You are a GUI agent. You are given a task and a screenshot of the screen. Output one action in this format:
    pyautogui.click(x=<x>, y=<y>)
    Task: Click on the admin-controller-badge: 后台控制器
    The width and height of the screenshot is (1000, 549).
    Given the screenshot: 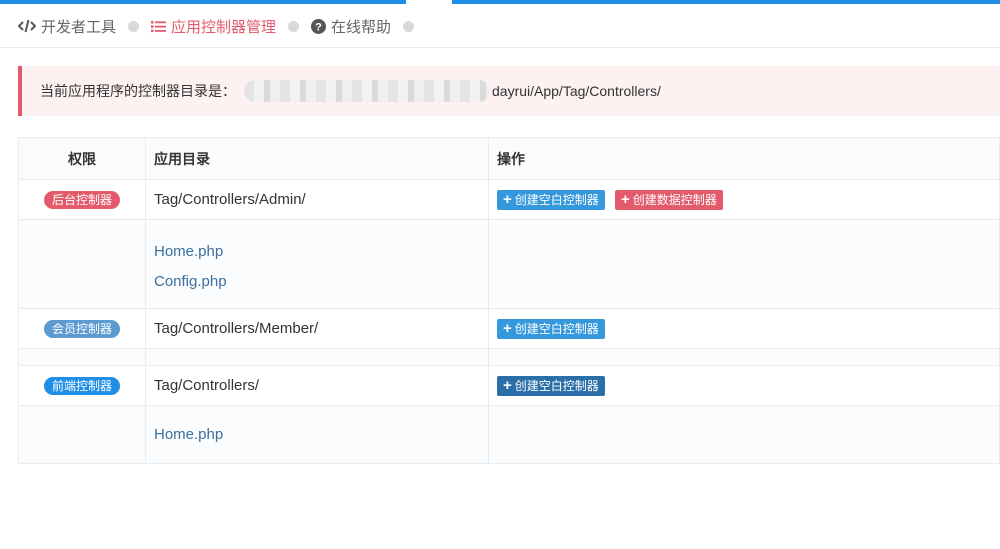 What is the action you would take?
    pyautogui.click(x=81, y=199)
    